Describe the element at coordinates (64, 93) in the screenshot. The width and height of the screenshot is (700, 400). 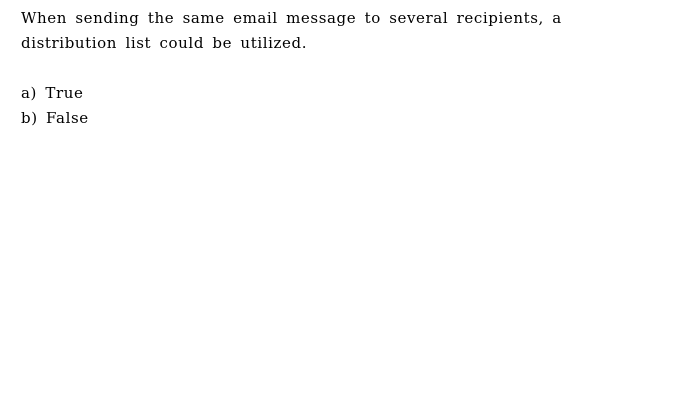
I see `option-text: True` at that location.